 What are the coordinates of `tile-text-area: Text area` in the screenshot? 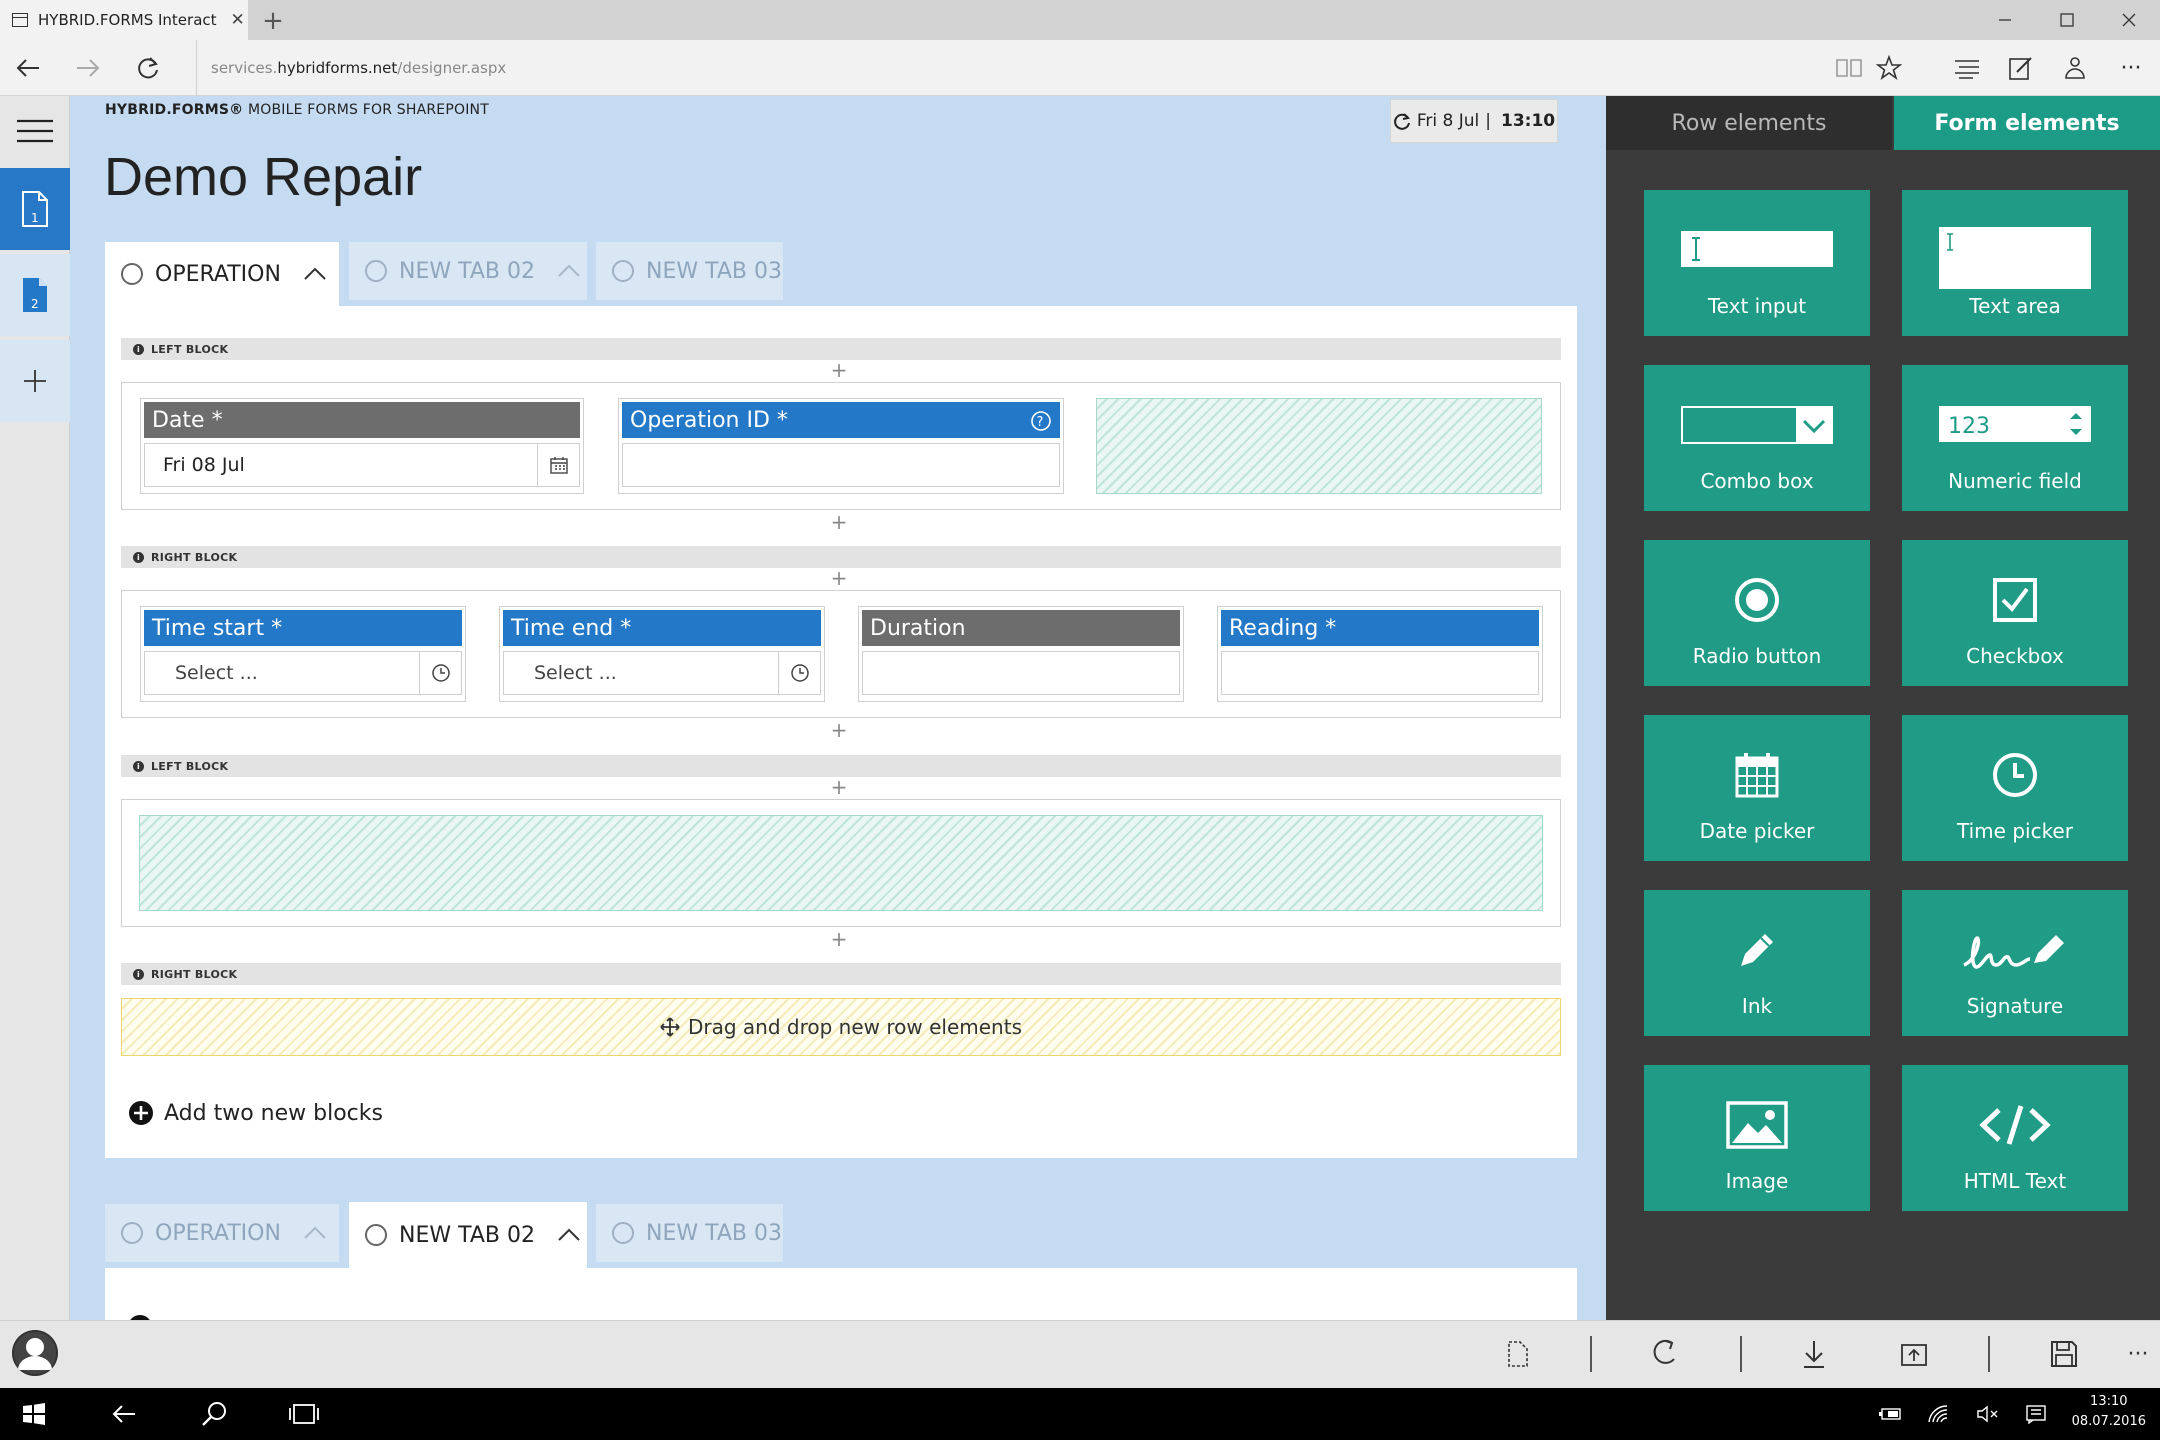 It's located at (2015, 263).